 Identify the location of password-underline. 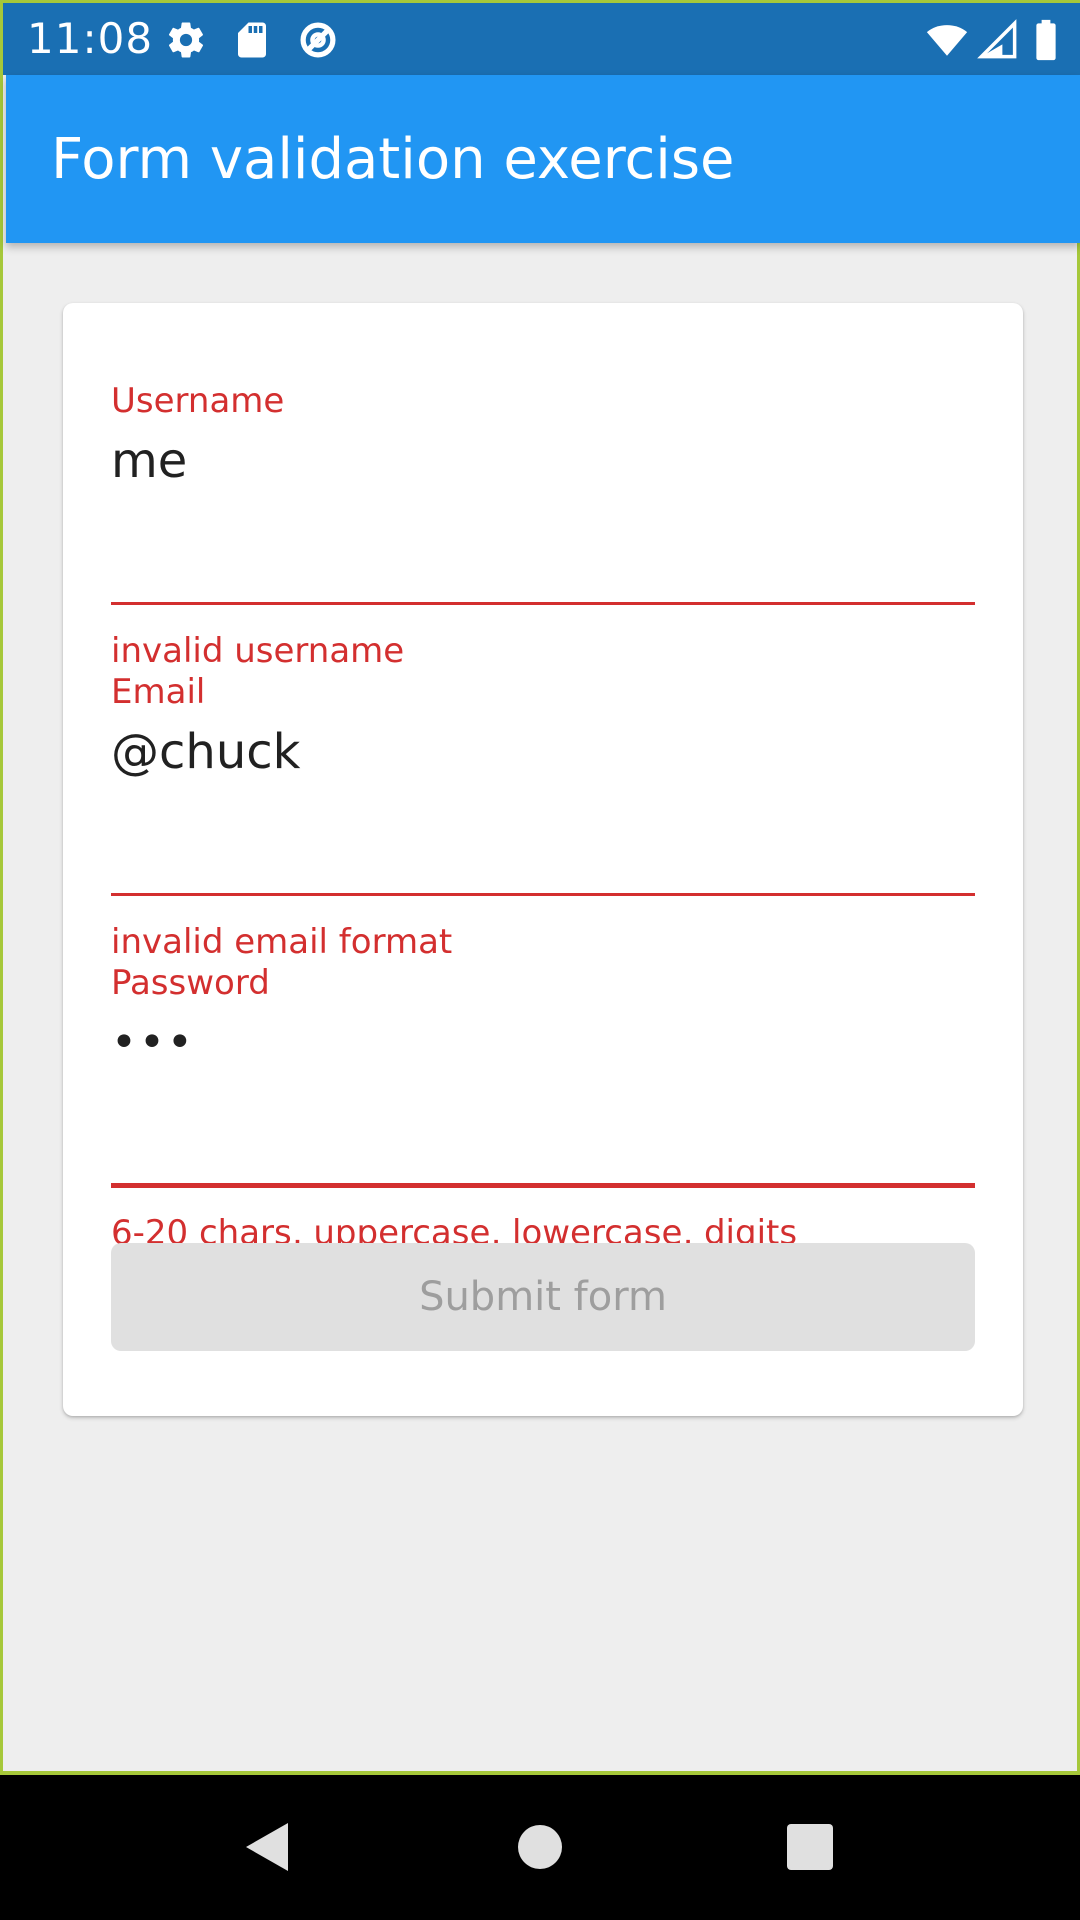
(543, 1185).